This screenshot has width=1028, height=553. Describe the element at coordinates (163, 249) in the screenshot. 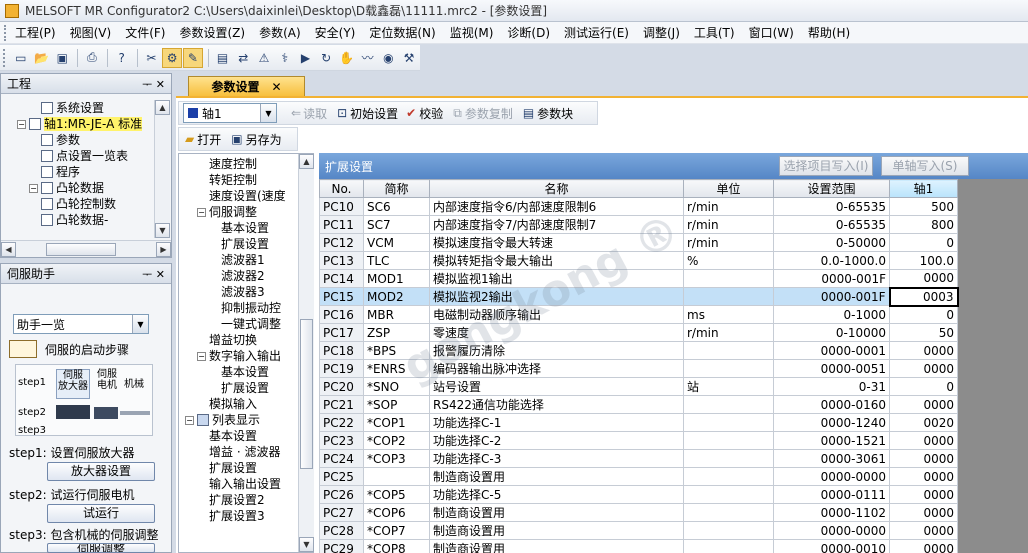

I see `scroll-right-icon: ▶` at that location.